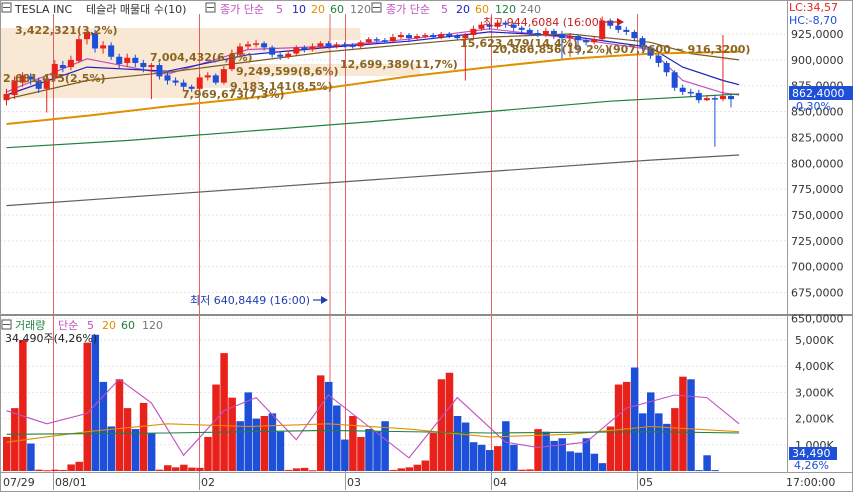  What do you see at coordinates (360, 9) in the screenshot?
I see `ma-legend-120: 120` at bounding box center [360, 9].